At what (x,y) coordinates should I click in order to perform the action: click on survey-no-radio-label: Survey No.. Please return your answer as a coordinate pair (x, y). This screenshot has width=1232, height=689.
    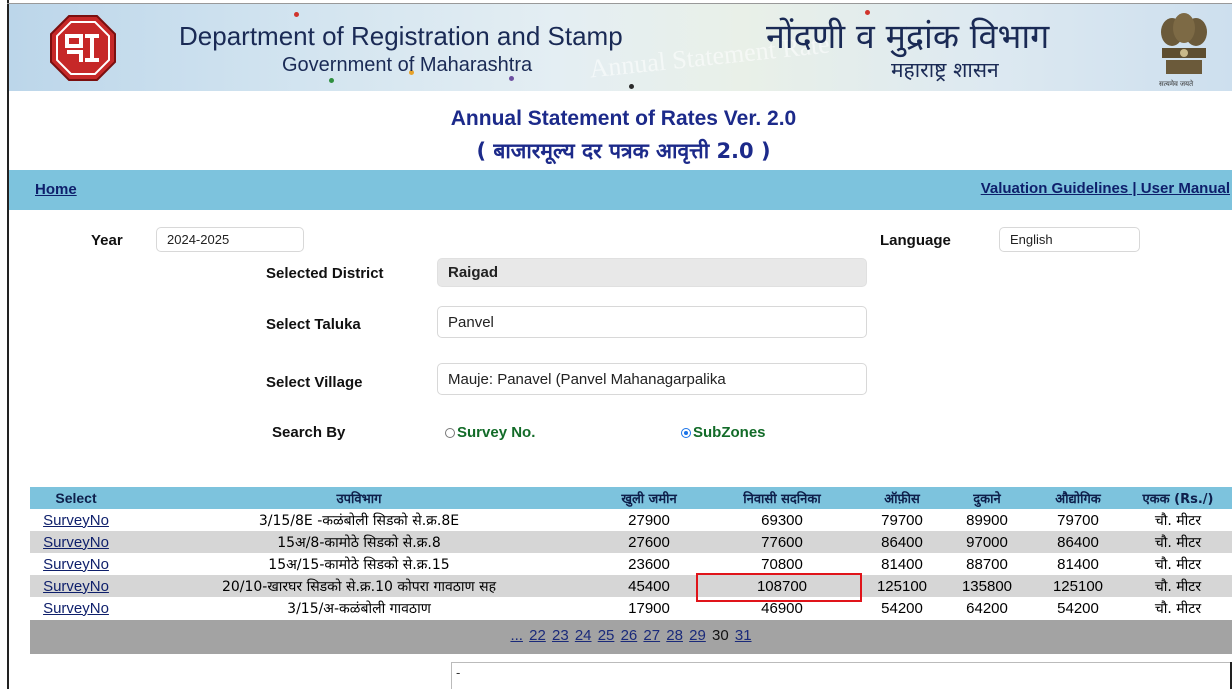
    Looking at the image, I should click on (496, 432).